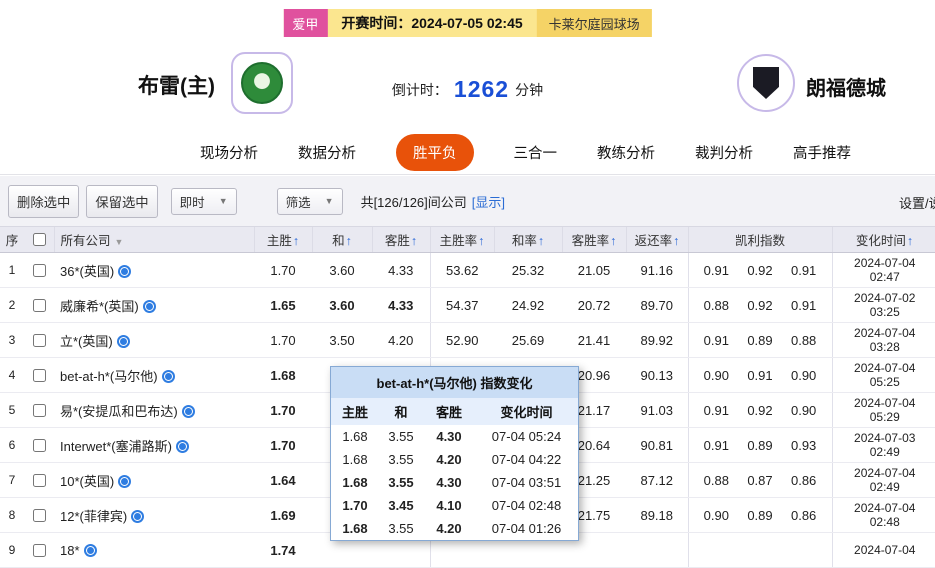 The height and width of the screenshot is (568, 935). Describe the element at coordinates (401, 240) in the screenshot. I see `header-away-odds: 客胜↑` at that location.